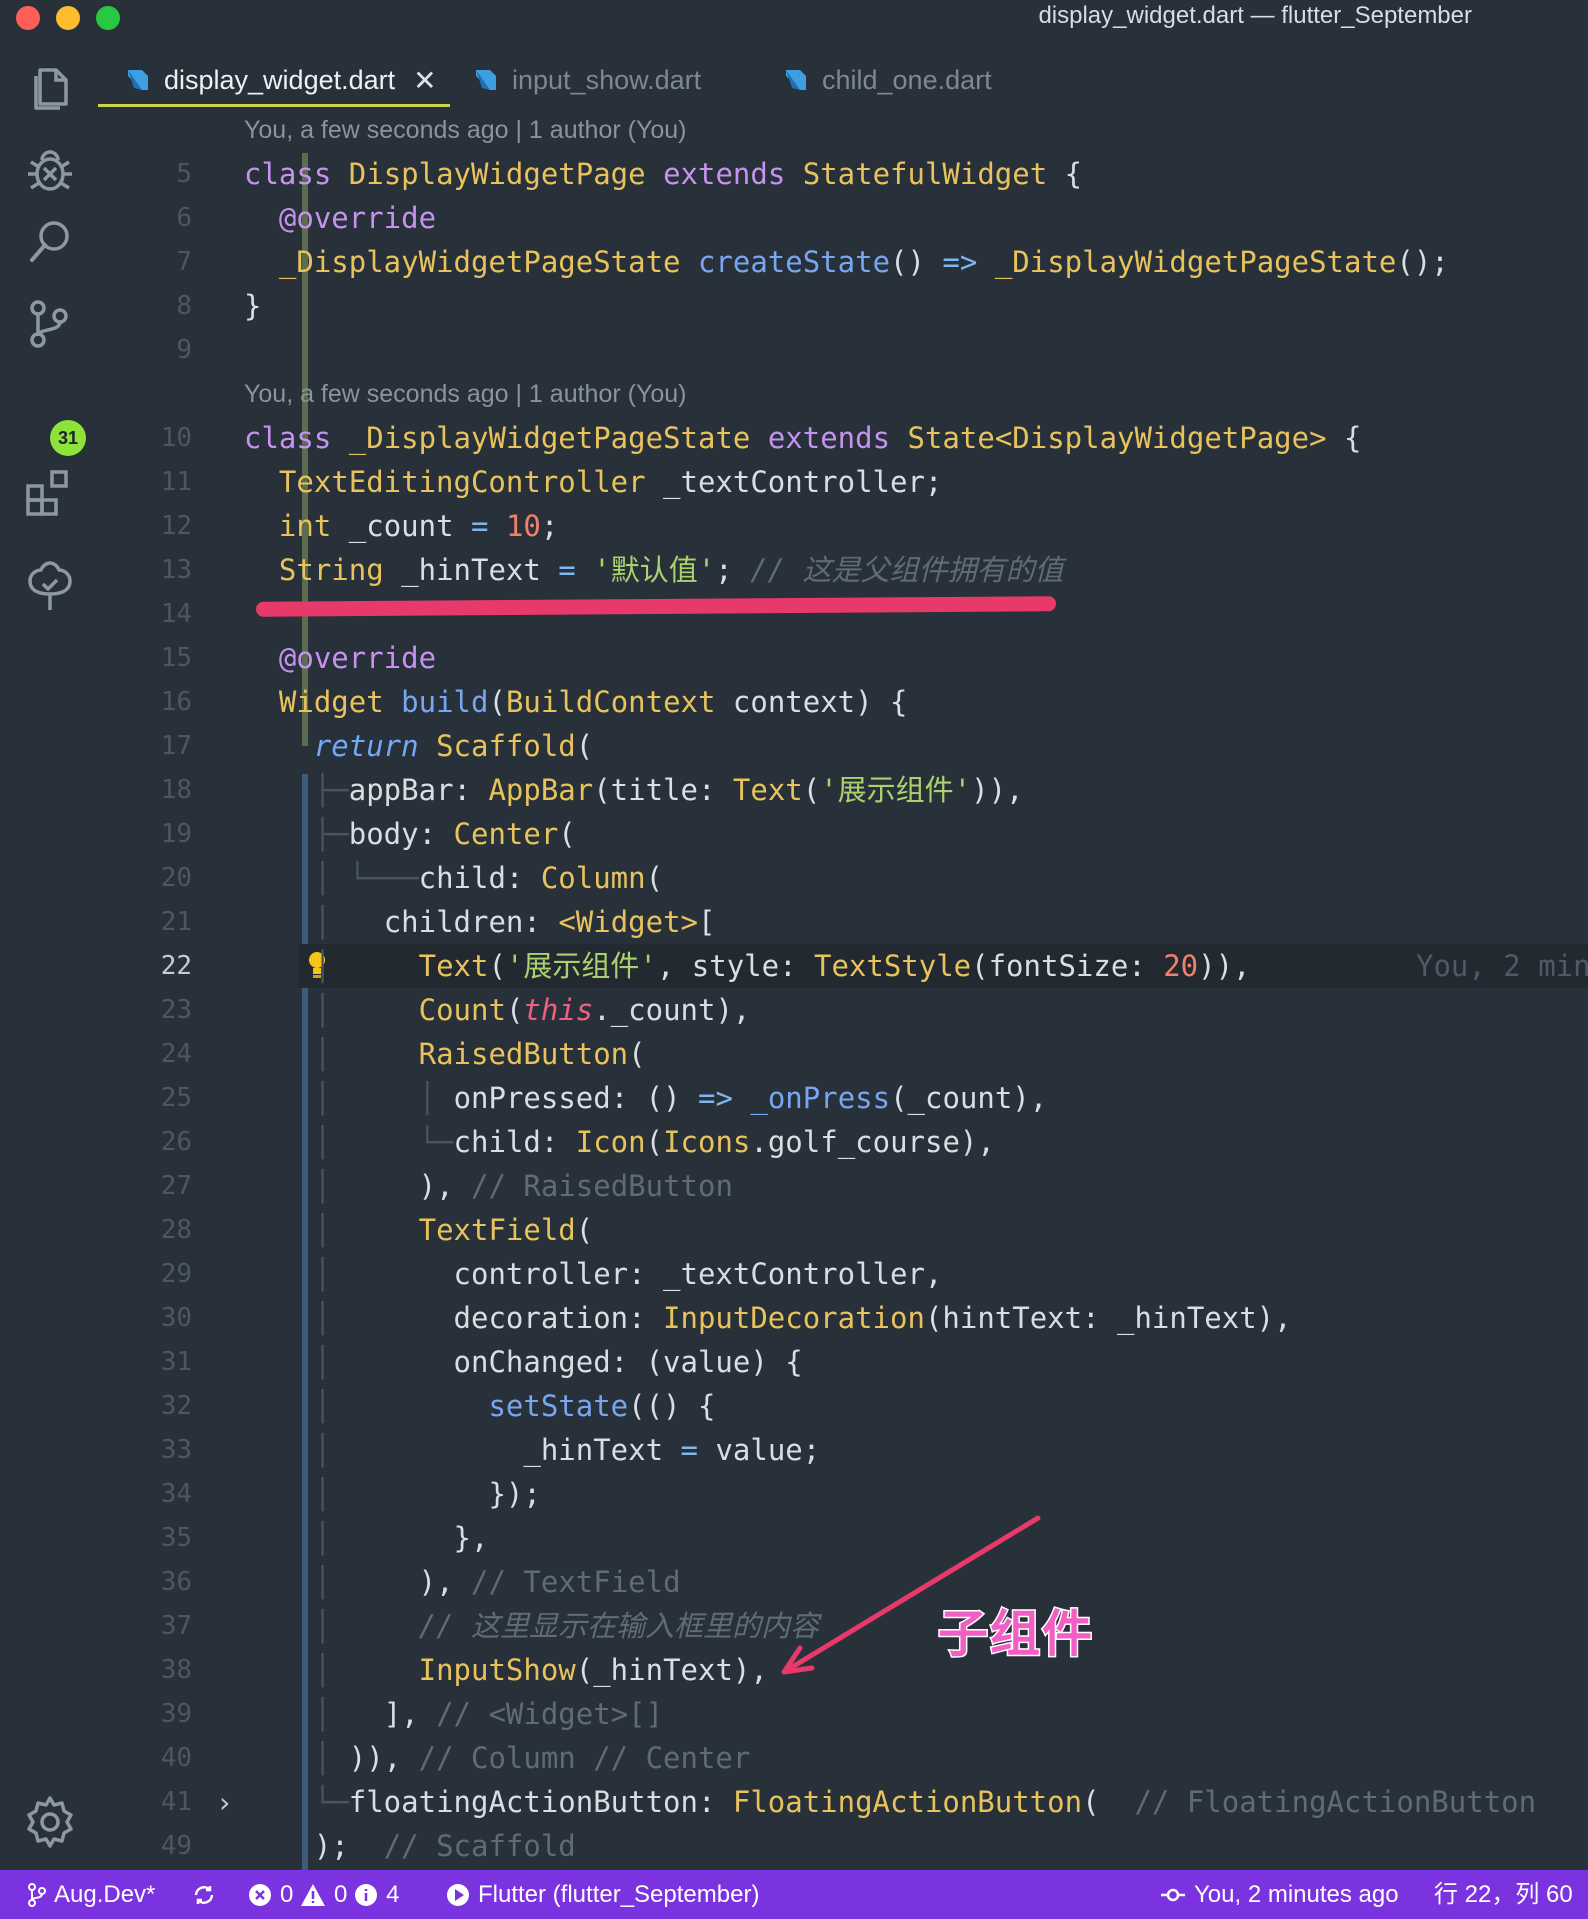 Image resolution: width=1588 pixels, height=1919 pixels. What do you see at coordinates (916, 262) in the screenshot?
I see `token: ()` at bounding box center [916, 262].